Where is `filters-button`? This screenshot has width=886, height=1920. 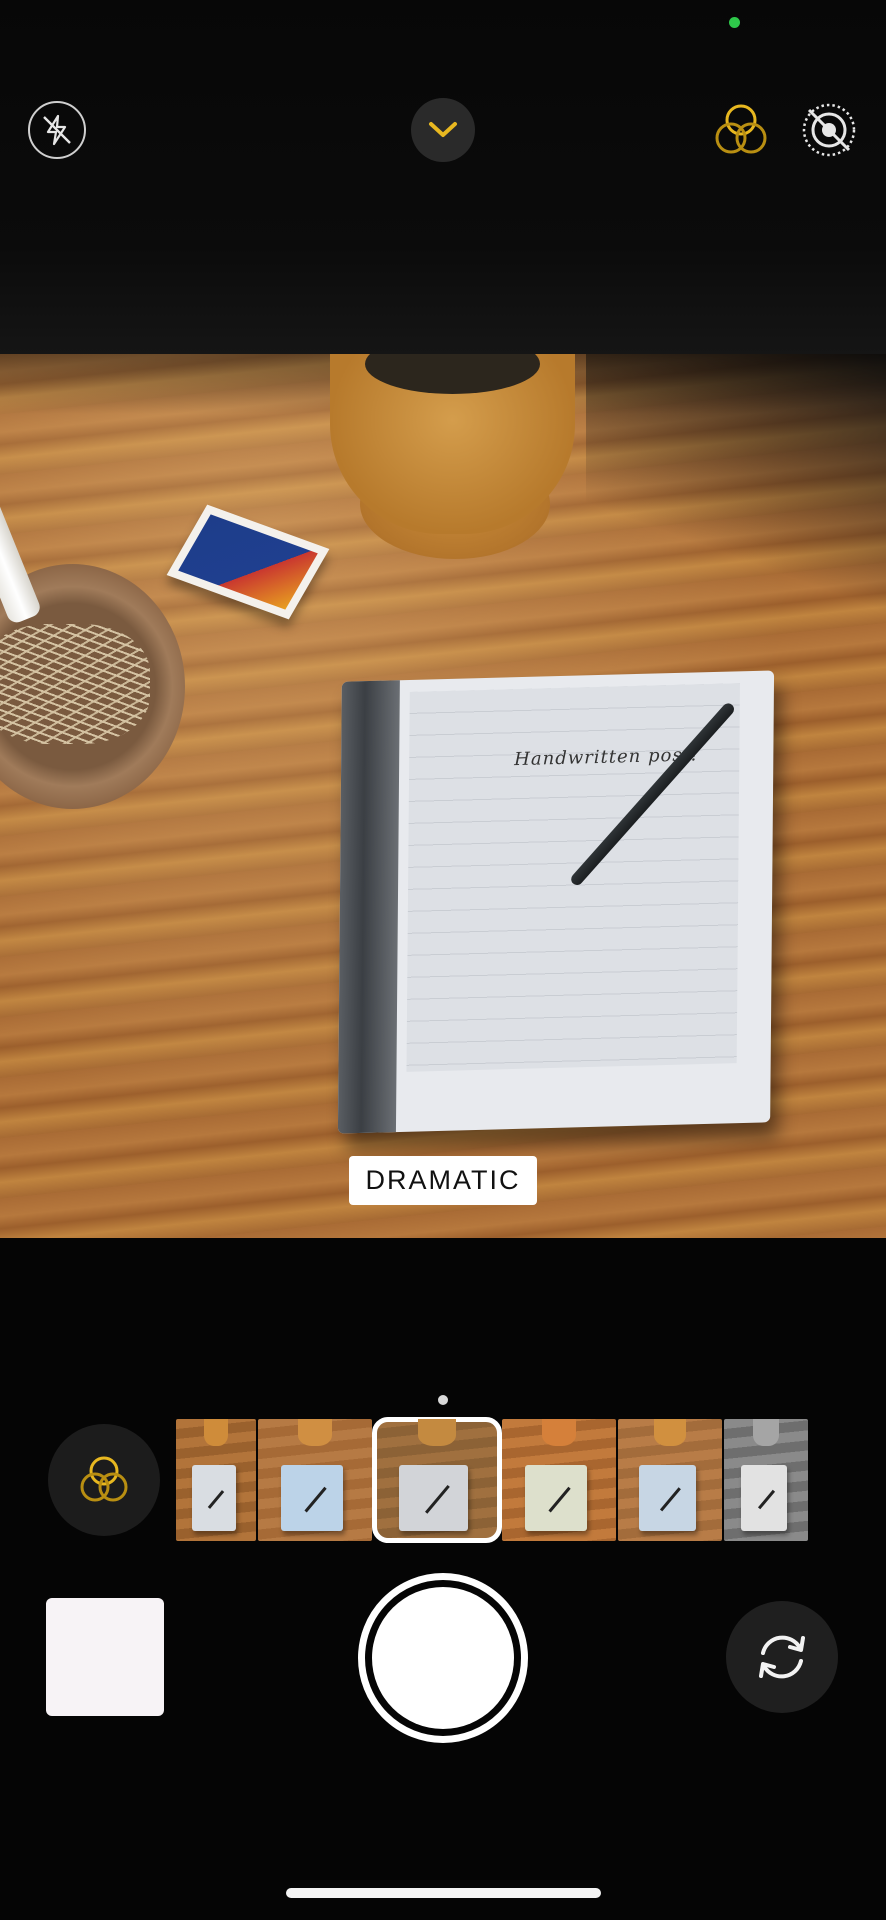 filters-button is located at coordinates (104, 1480).